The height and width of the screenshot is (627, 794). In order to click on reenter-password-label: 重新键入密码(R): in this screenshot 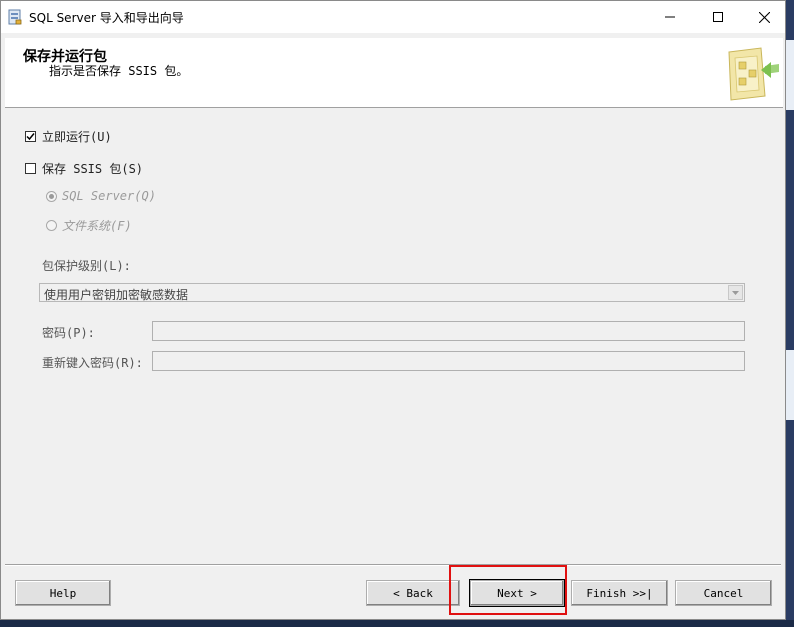, I will do `click(92, 363)`.